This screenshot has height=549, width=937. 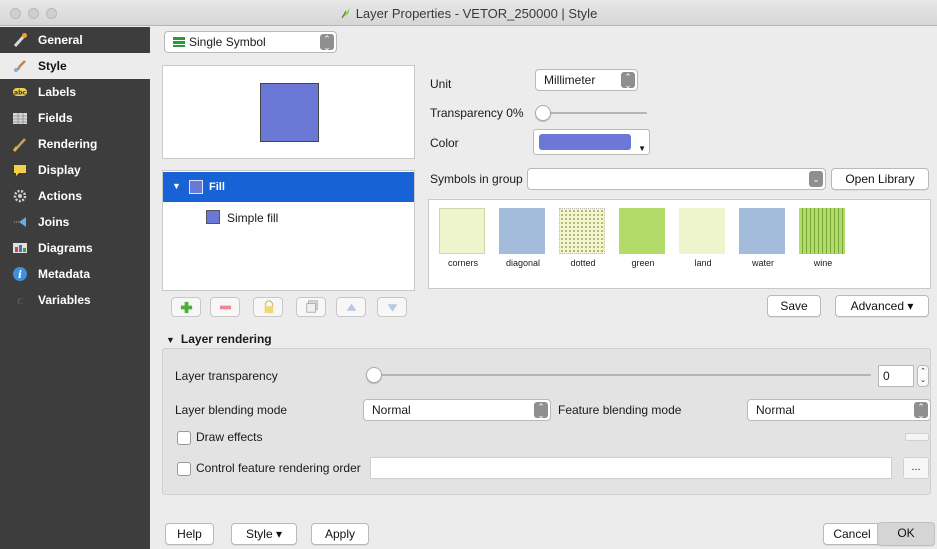 I want to click on layer-transparency-slider, so click(x=618, y=375).